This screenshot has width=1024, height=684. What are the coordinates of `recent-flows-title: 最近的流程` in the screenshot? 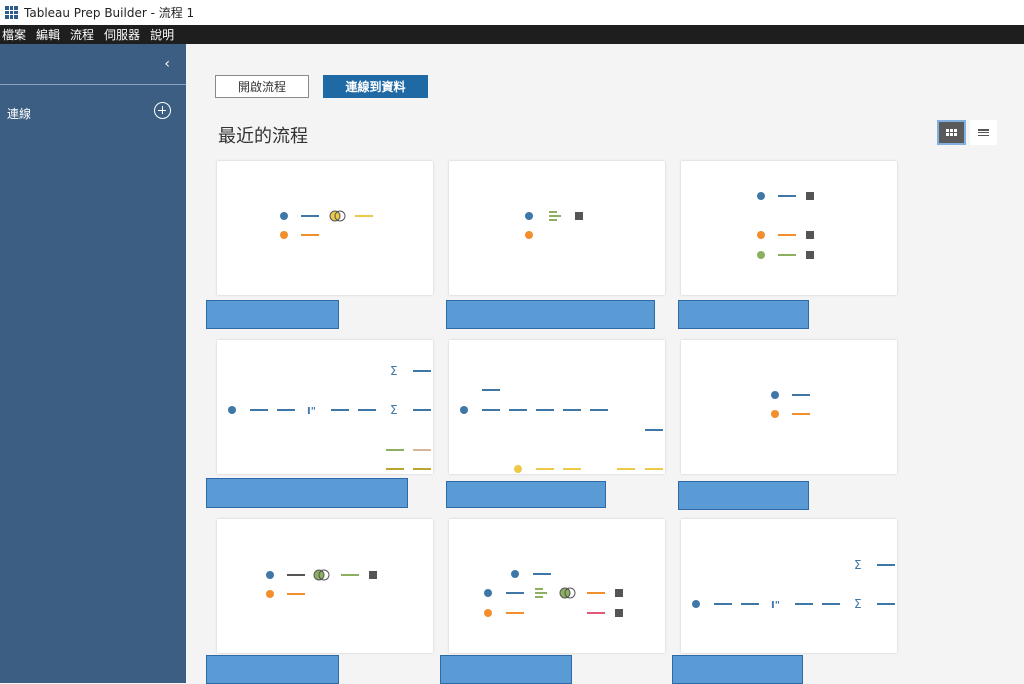 It's located at (263, 136).